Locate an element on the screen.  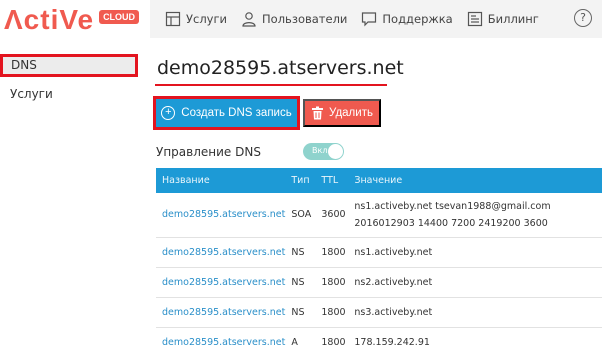
help-icon: ? is located at coordinates (583, 18).